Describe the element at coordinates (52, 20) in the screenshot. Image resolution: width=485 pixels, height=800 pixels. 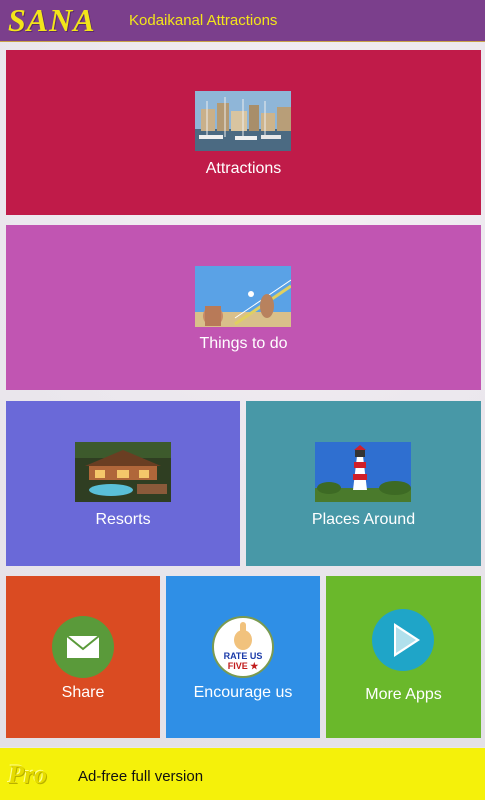
I see `app-logo: SANA` at that location.